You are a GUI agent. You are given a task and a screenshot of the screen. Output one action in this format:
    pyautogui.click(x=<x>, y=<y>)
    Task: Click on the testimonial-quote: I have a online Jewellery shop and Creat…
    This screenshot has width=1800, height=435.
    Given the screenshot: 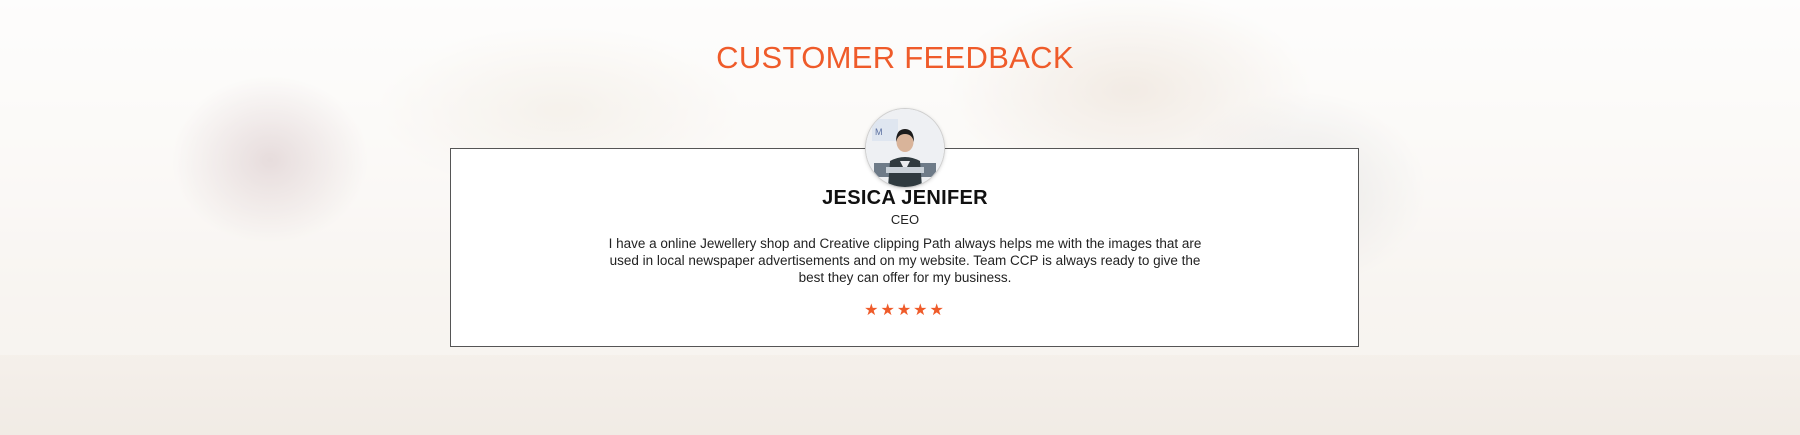 What is the action you would take?
    pyautogui.click(x=905, y=260)
    